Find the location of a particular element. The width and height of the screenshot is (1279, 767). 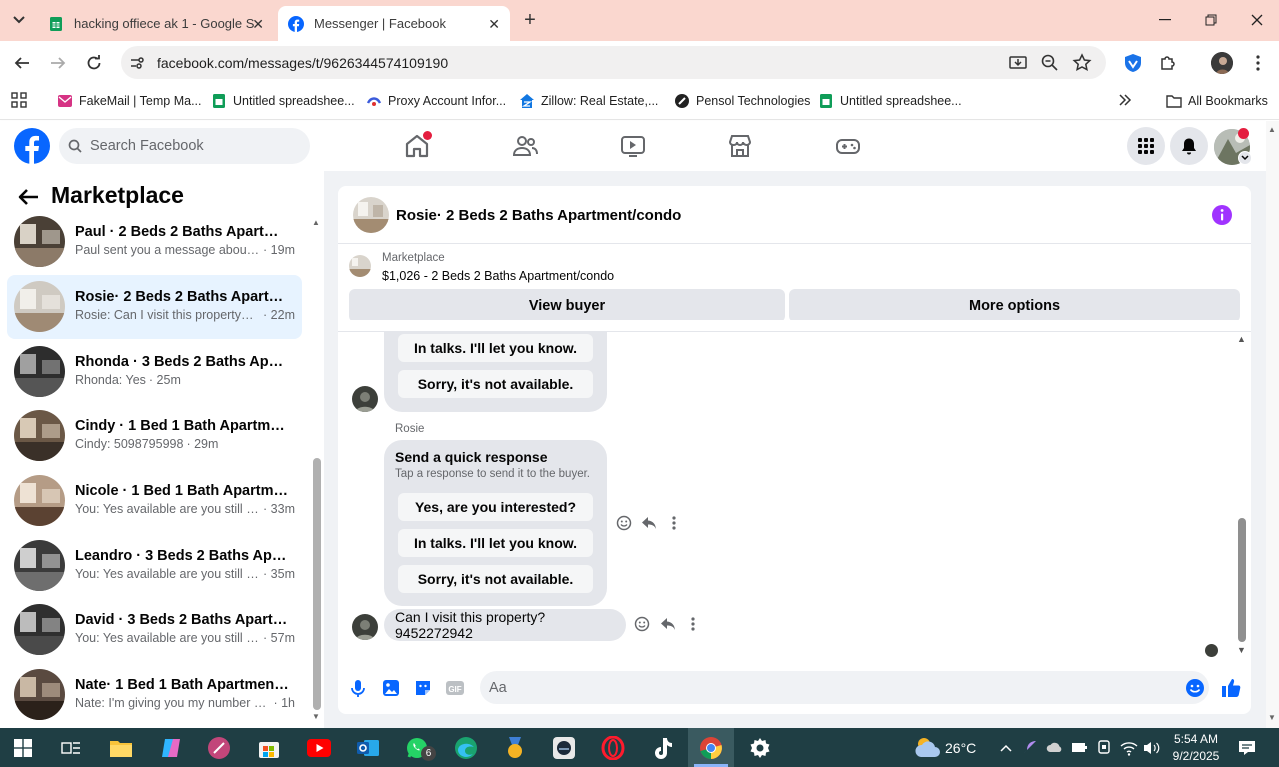

opera-gx-icon is located at coordinates (219, 748).